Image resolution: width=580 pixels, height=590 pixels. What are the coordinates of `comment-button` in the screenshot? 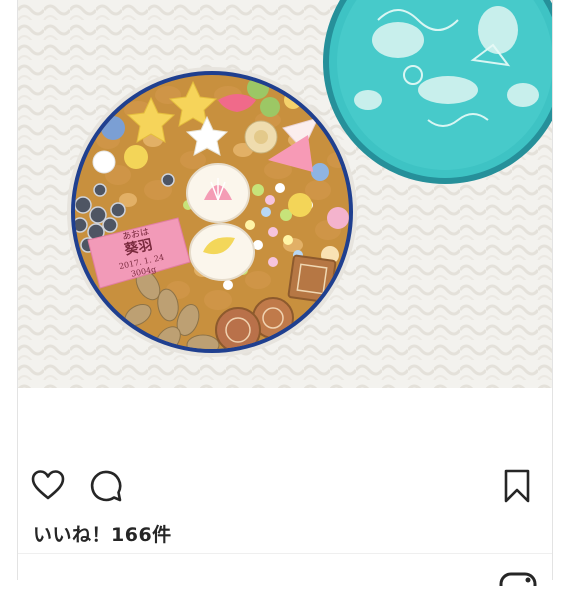 It's located at (106, 486).